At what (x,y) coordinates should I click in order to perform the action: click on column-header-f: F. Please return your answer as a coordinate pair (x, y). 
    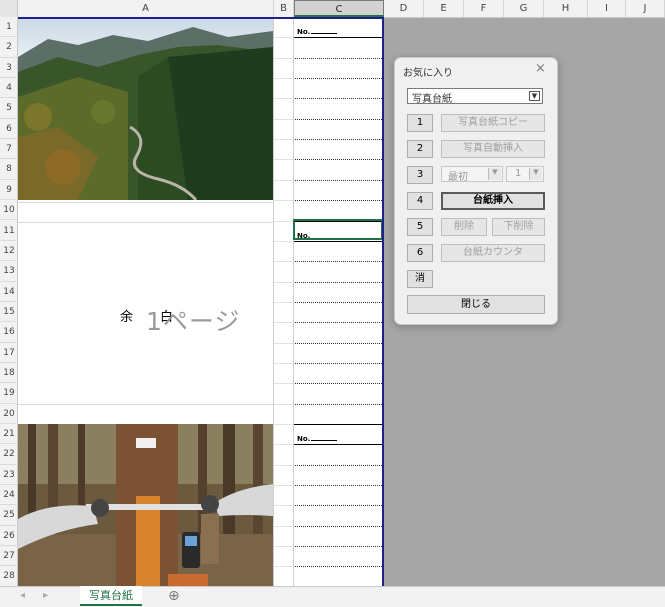
    Looking at the image, I should click on (484, 8).